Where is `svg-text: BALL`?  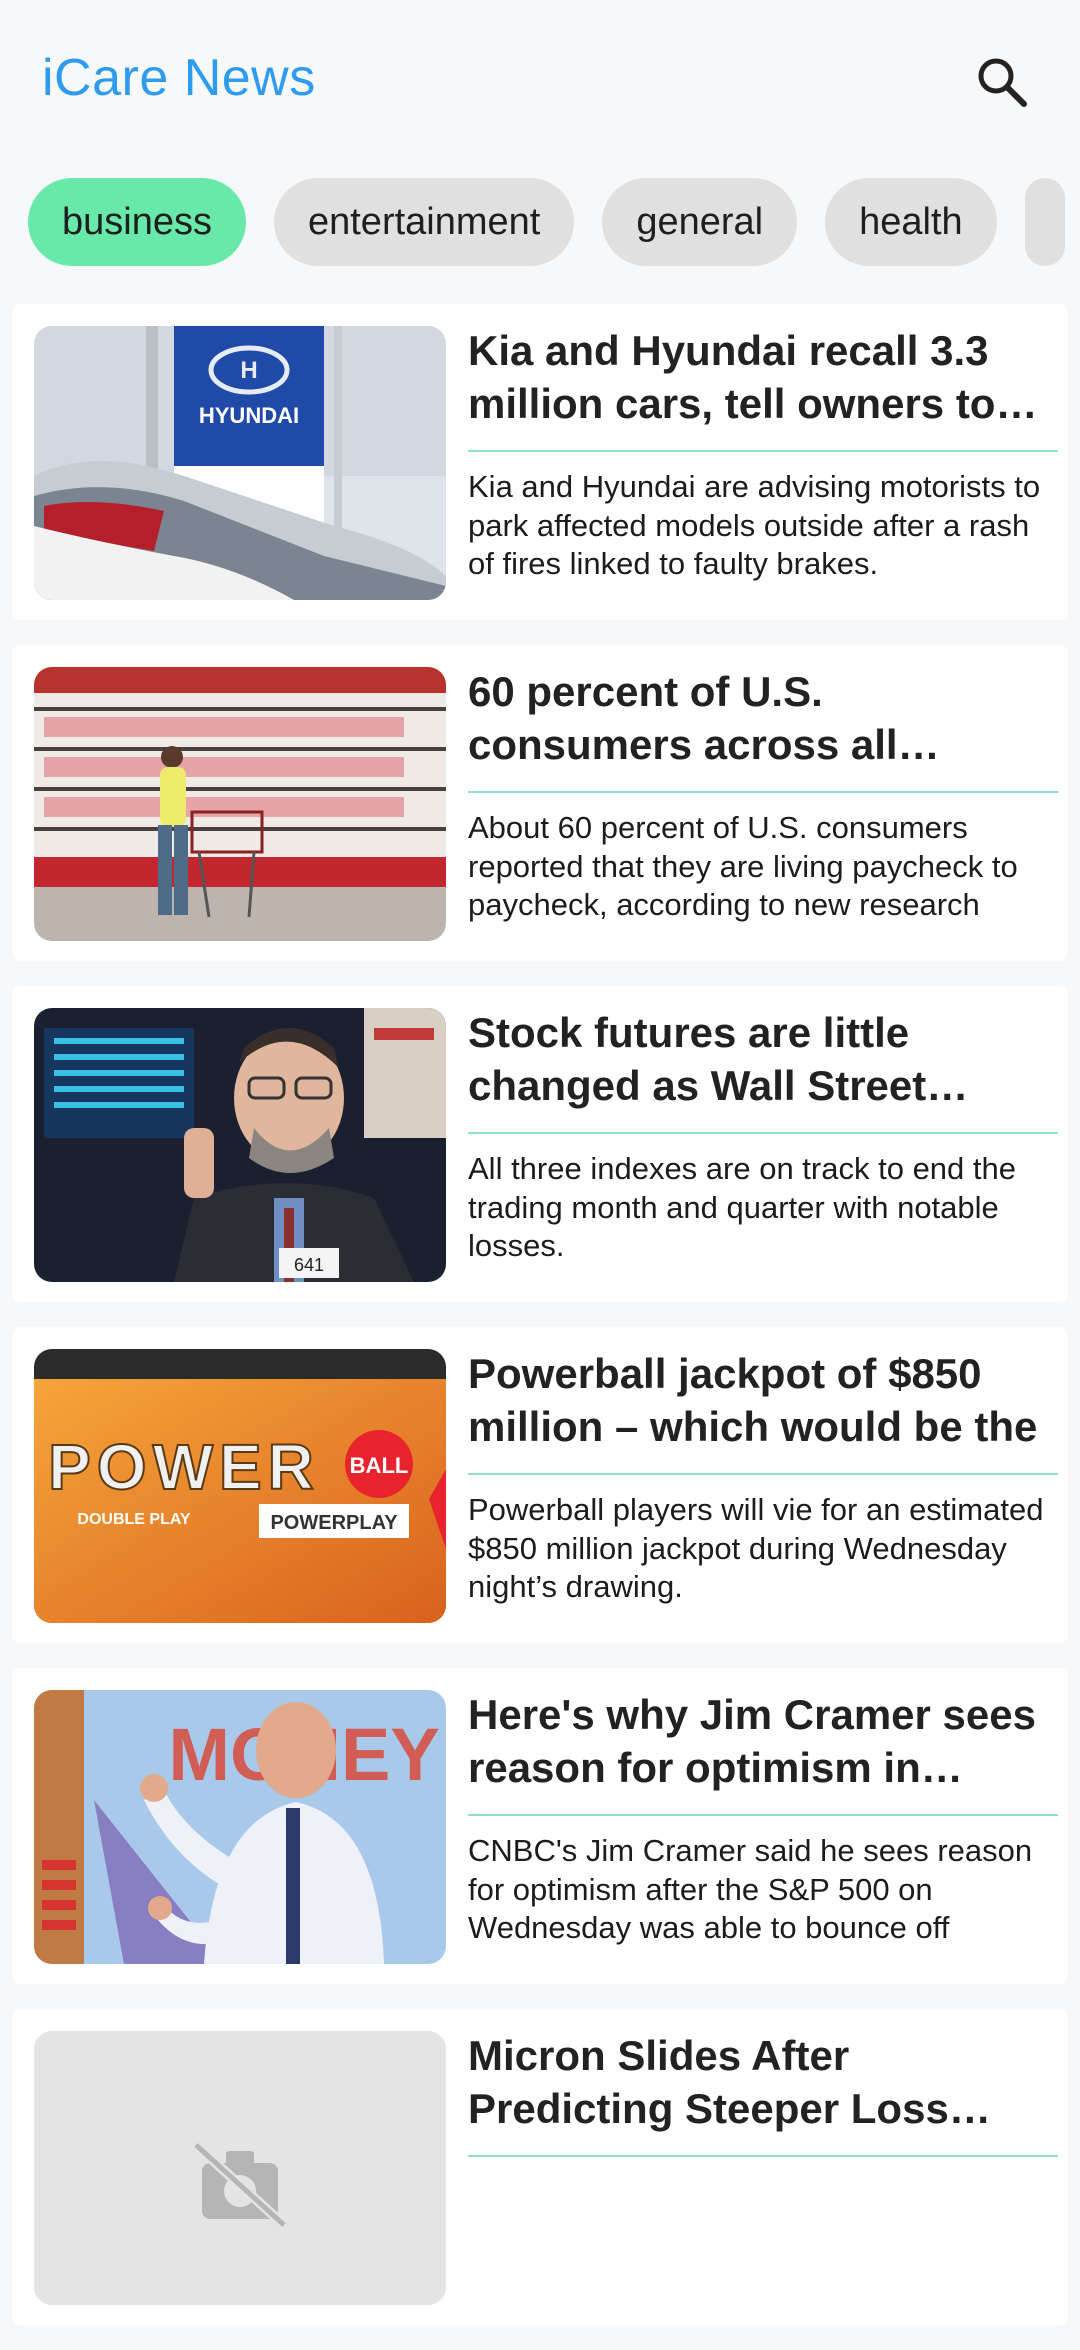 svg-text: BALL is located at coordinates (379, 1465).